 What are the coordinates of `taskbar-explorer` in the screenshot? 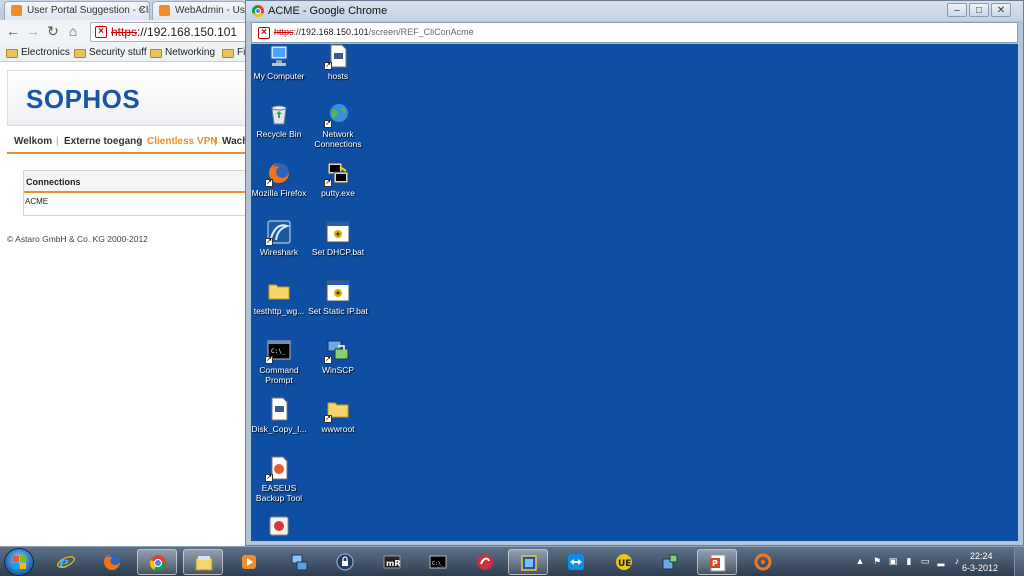 It's located at (203, 562).